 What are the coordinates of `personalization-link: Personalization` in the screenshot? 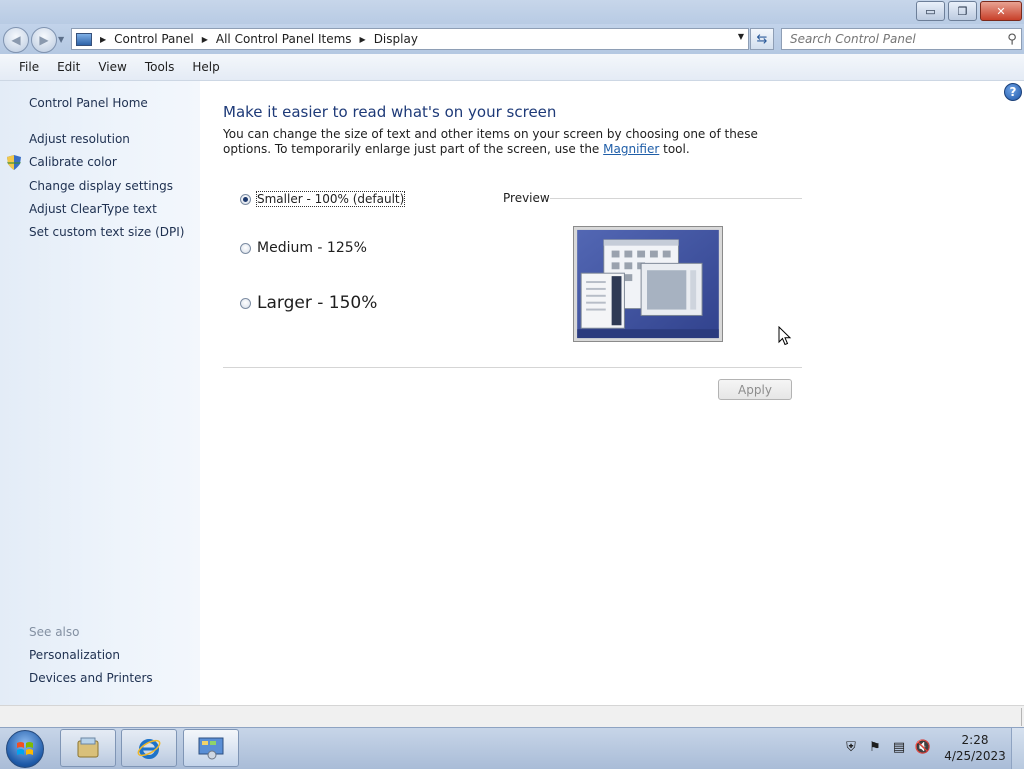 It's located at (74, 655).